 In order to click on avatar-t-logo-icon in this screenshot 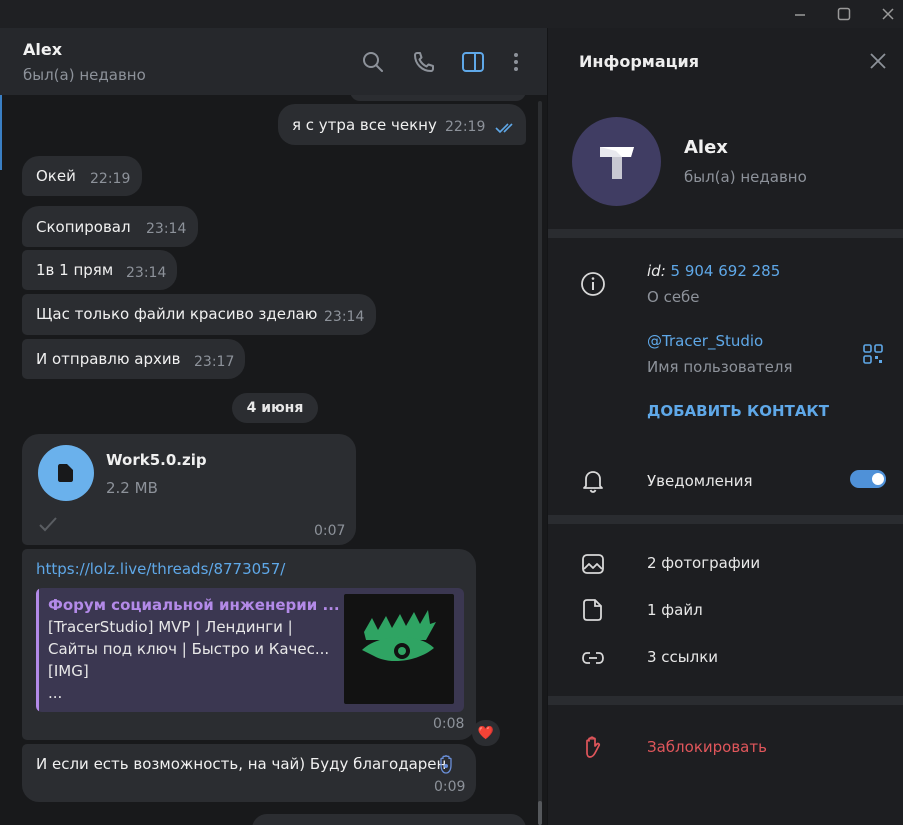, I will do `click(617, 163)`.